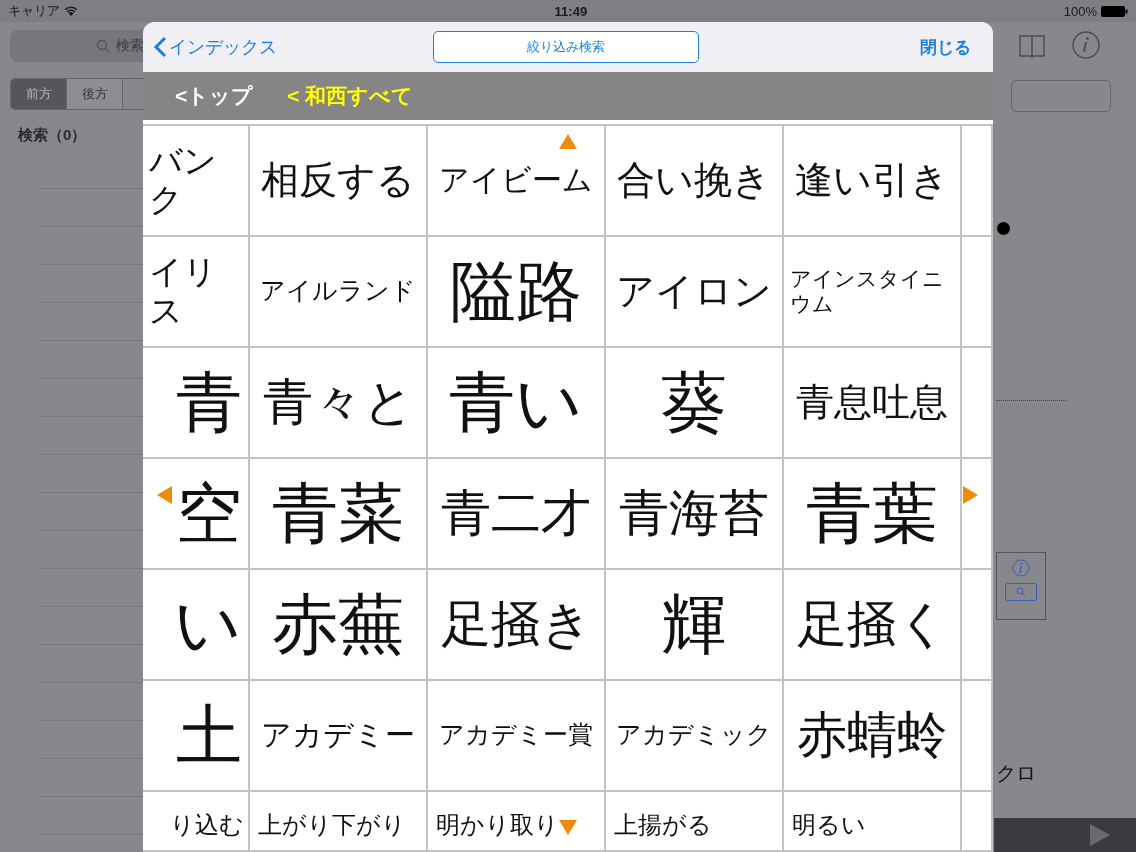 This screenshot has height=852, width=1136. I want to click on scroll-up-icon, so click(568, 141).